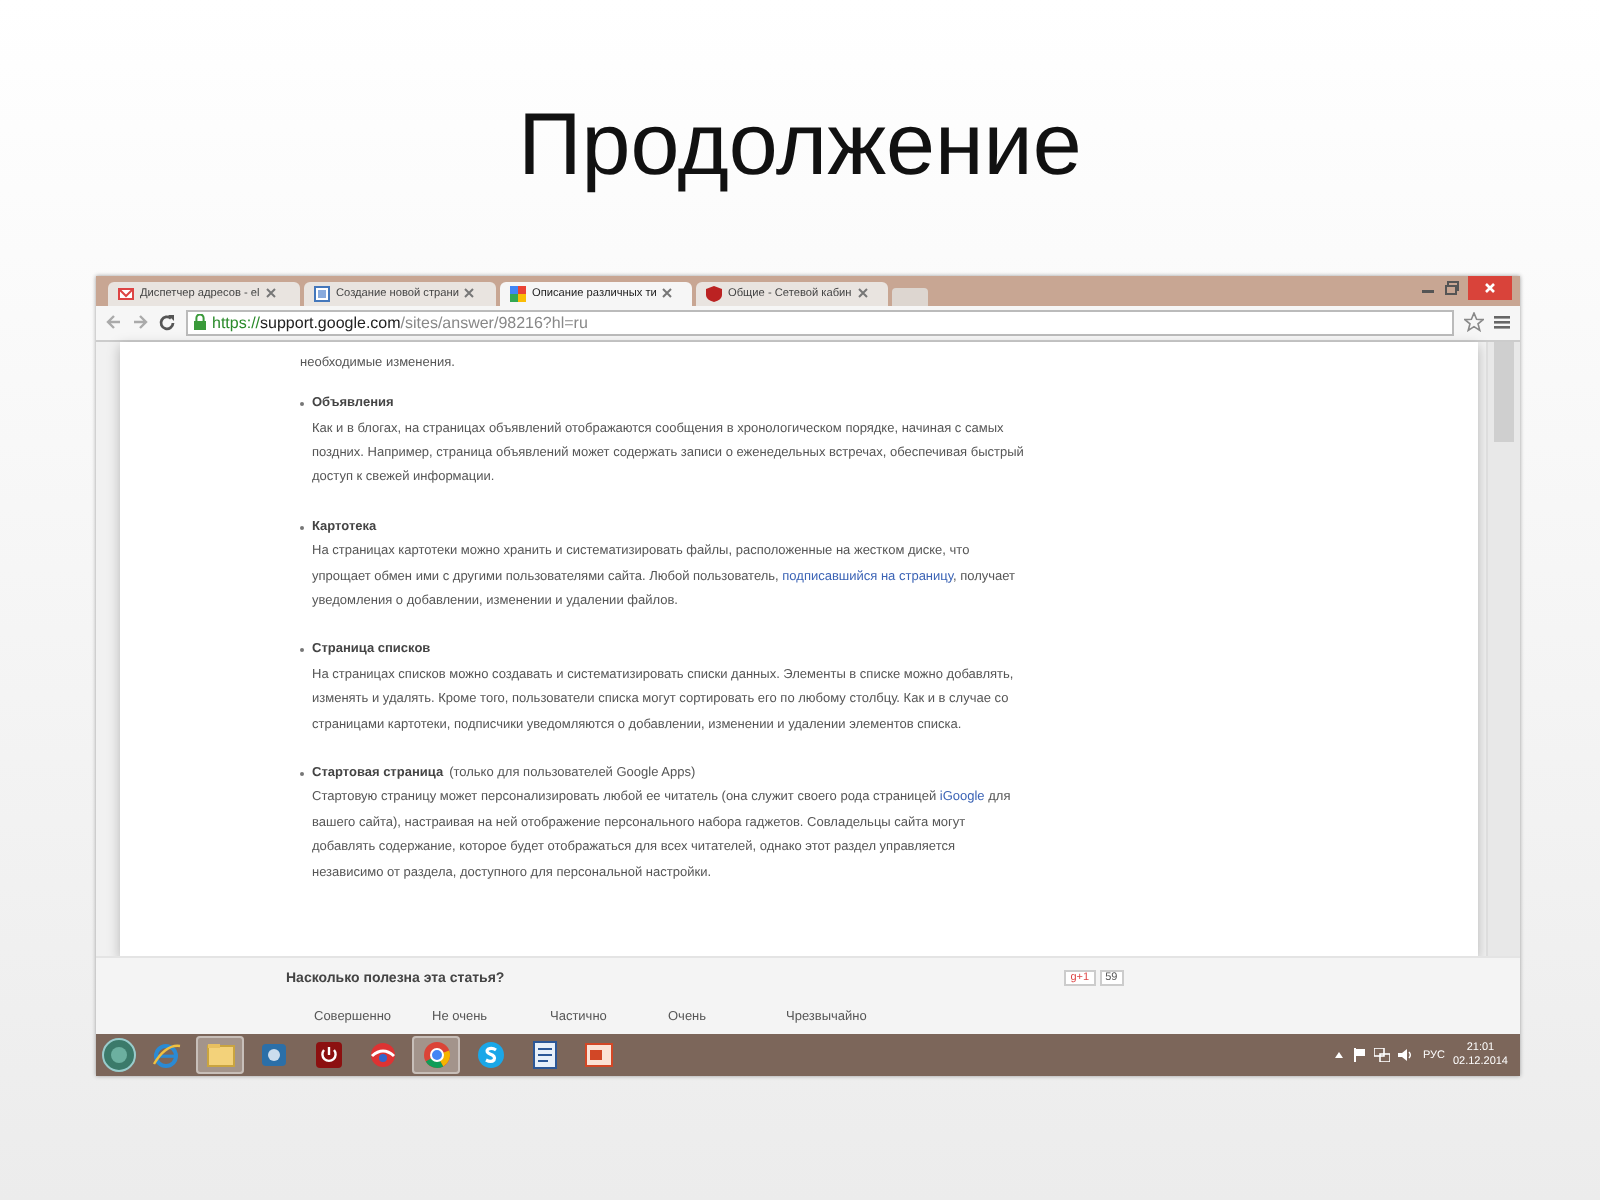 The image size is (1600, 1200). Describe the element at coordinates (1503, 649) in the screenshot. I see `scrollbar` at that location.